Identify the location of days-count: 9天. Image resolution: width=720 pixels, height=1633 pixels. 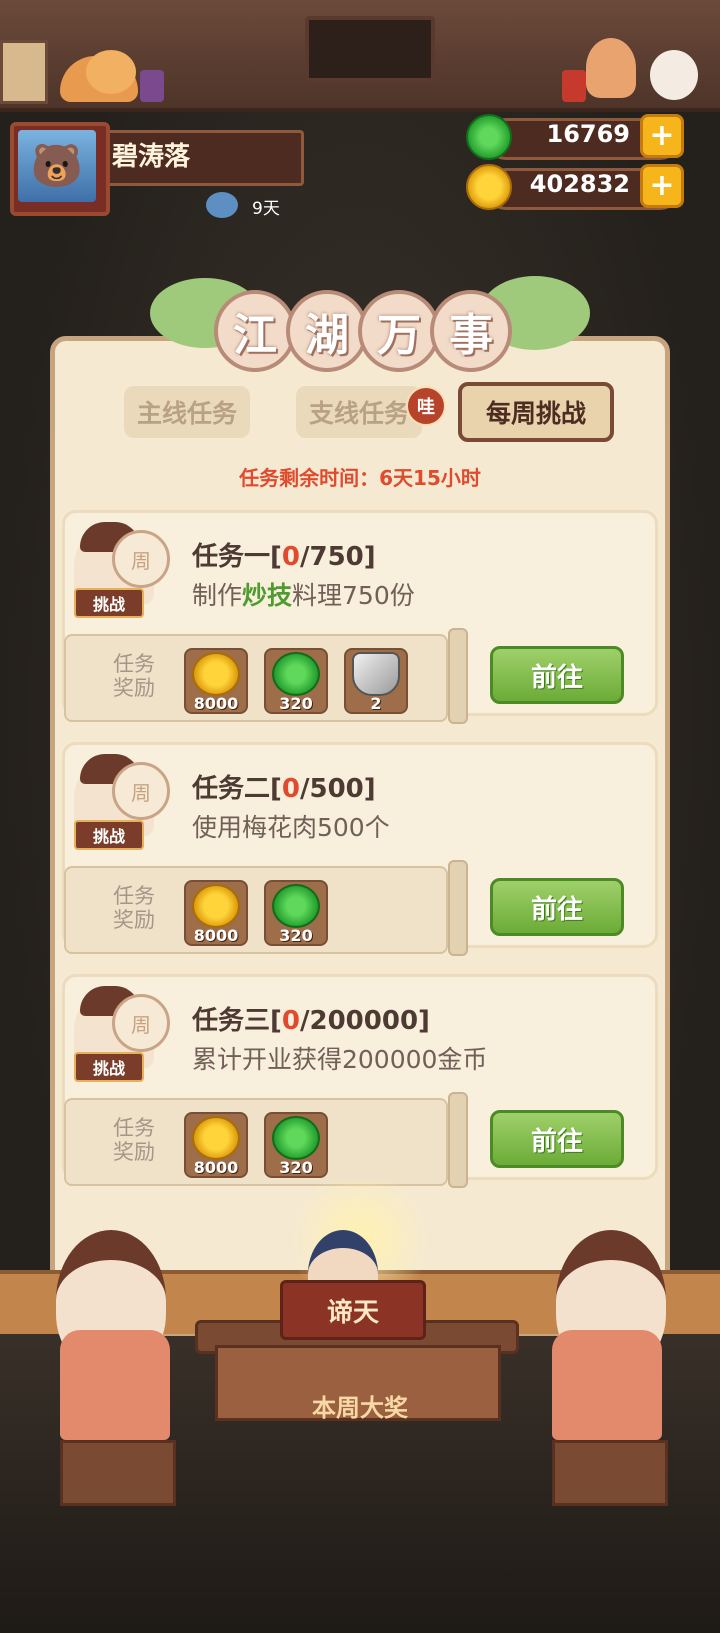
(266, 209).